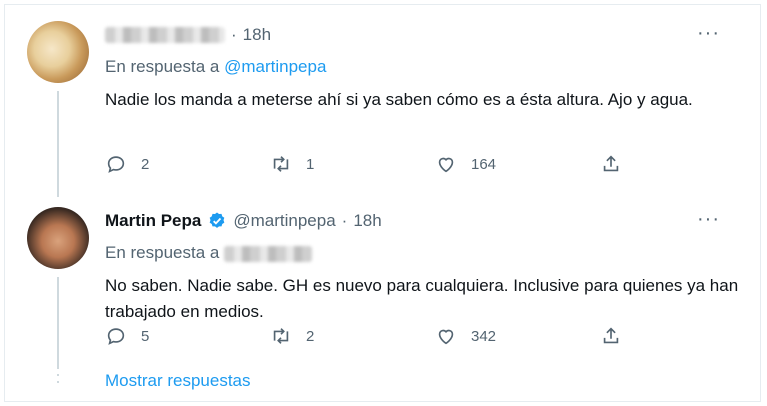  I want to click on tweet-actions: 5 2 342, so click(382, 336).